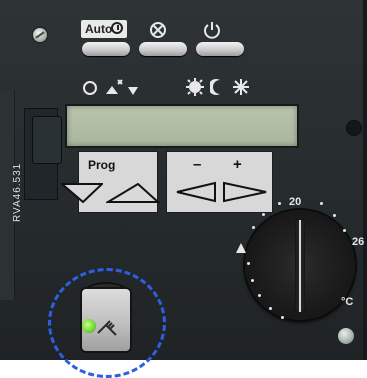  What do you see at coordinates (195, 87) in the screenshot?
I see `sun-clock-icon` at bounding box center [195, 87].